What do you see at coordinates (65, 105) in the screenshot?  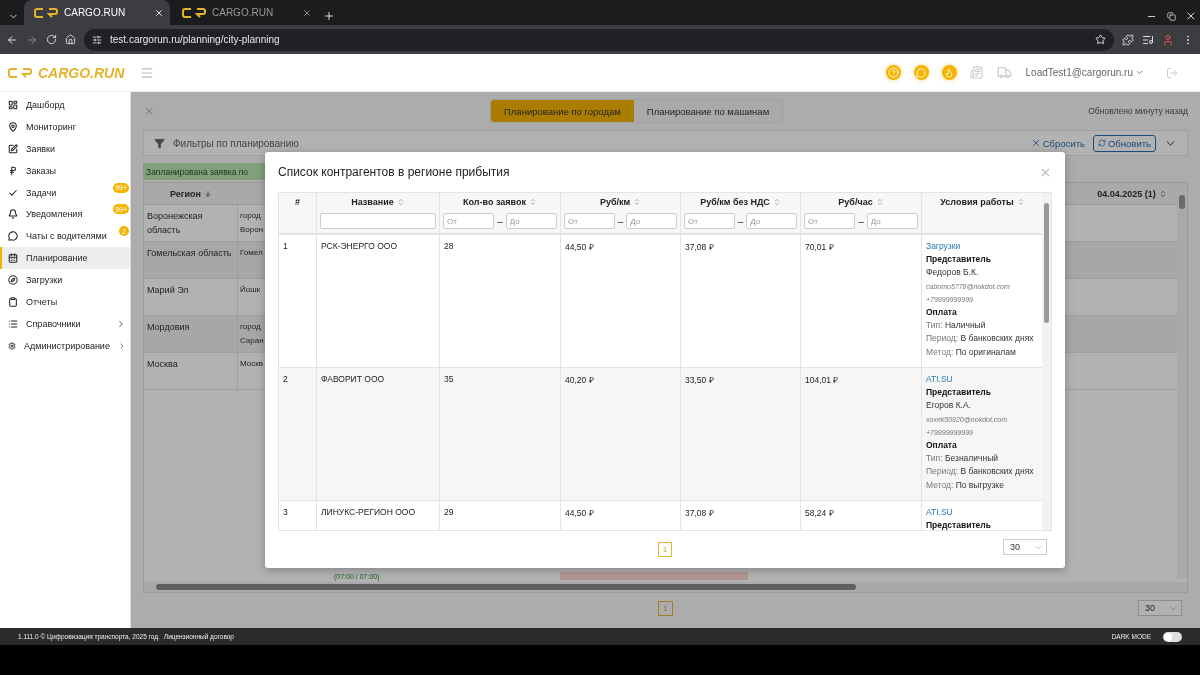 I see `sidebar-item: Дашборд` at bounding box center [65, 105].